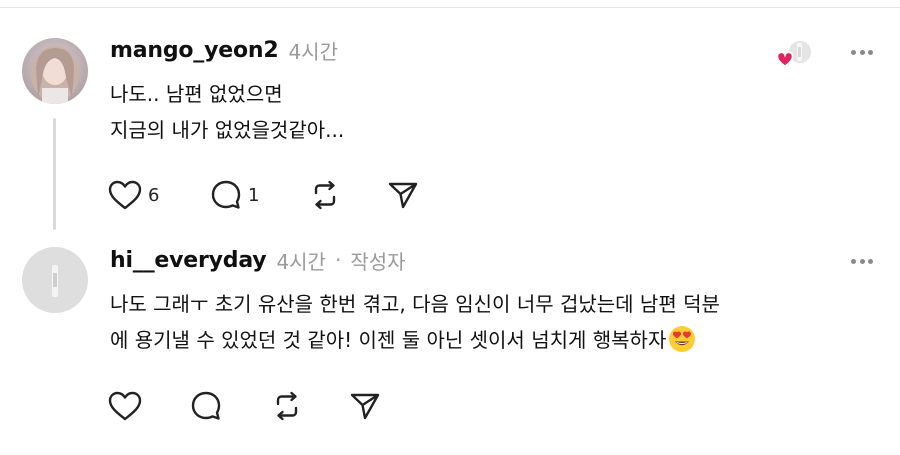 This screenshot has height=455, width=900. What do you see at coordinates (196, 94) in the screenshot?
I see `comment-line: 나도.. 남편 없었으면` at bounding box center [196, 94].